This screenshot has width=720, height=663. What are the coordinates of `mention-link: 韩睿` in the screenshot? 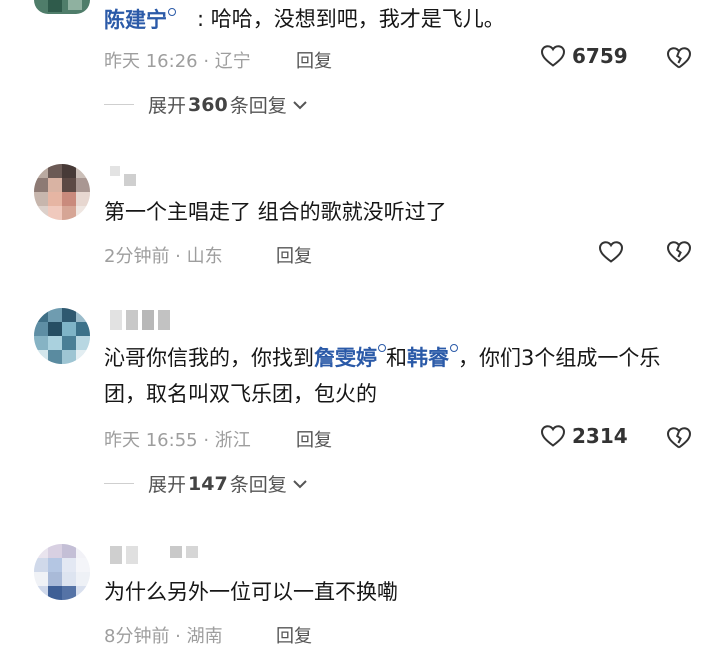 It's located at (432, 357).